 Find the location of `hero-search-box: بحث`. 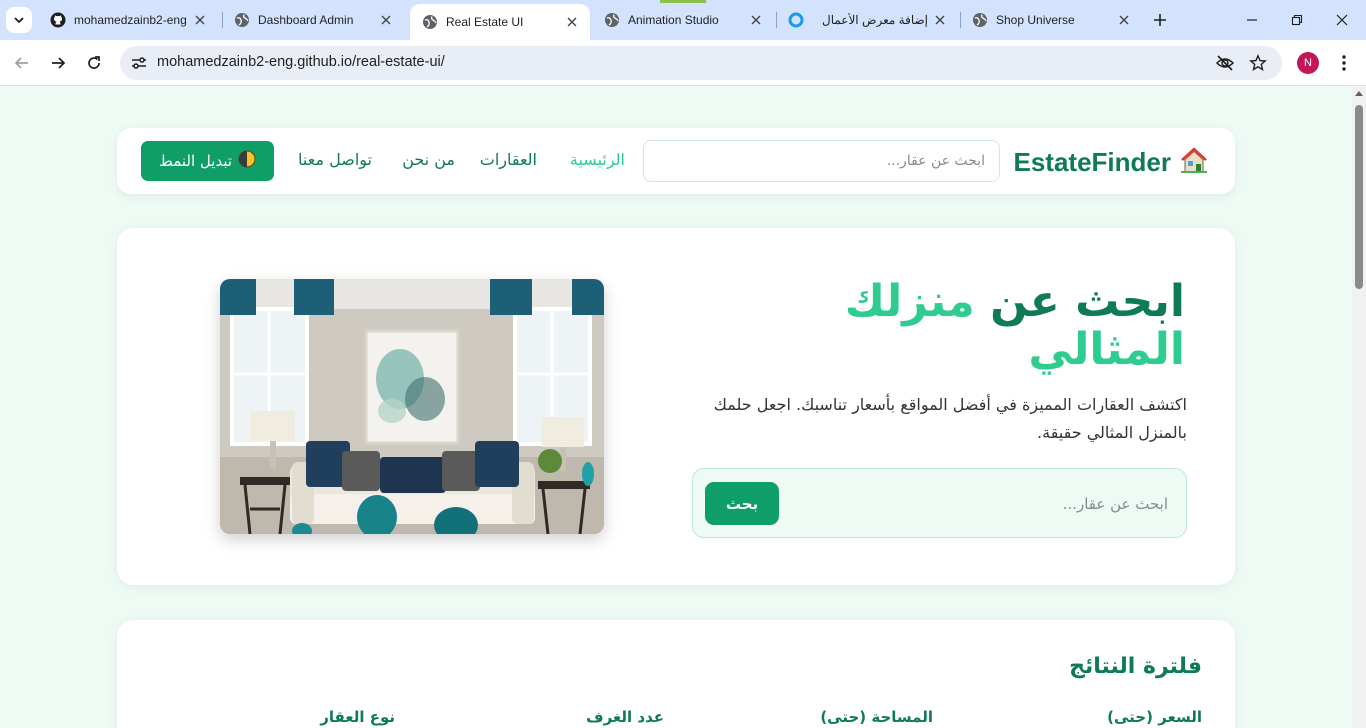

hero-search-box: بحث is located at coordinates (939, 503).